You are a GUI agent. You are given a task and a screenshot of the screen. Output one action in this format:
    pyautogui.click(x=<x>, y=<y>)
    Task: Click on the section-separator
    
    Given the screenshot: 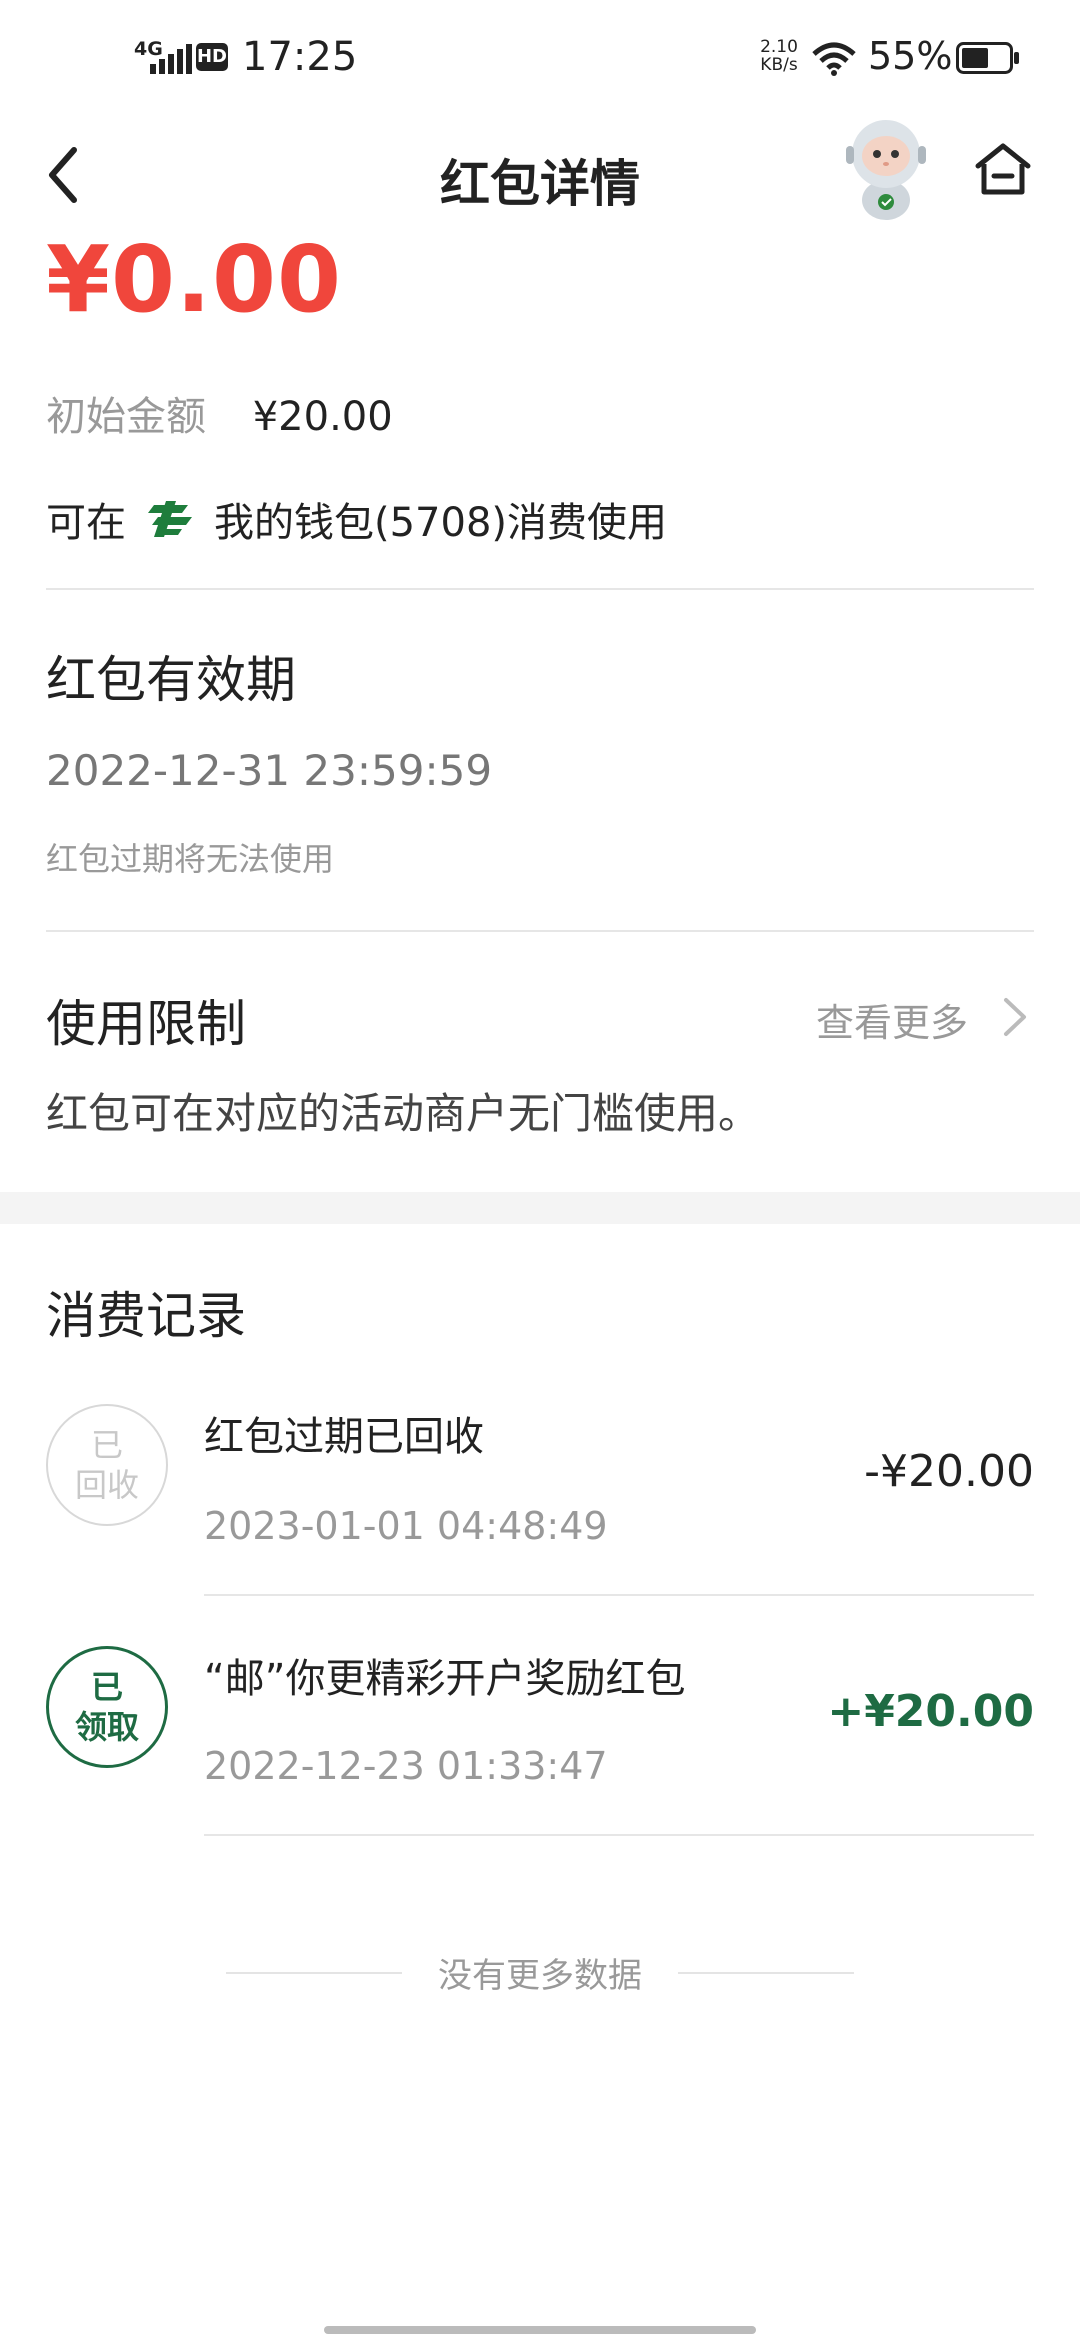 What is the action you would take?
    pyautogui.click(x=540, y=1208)
    